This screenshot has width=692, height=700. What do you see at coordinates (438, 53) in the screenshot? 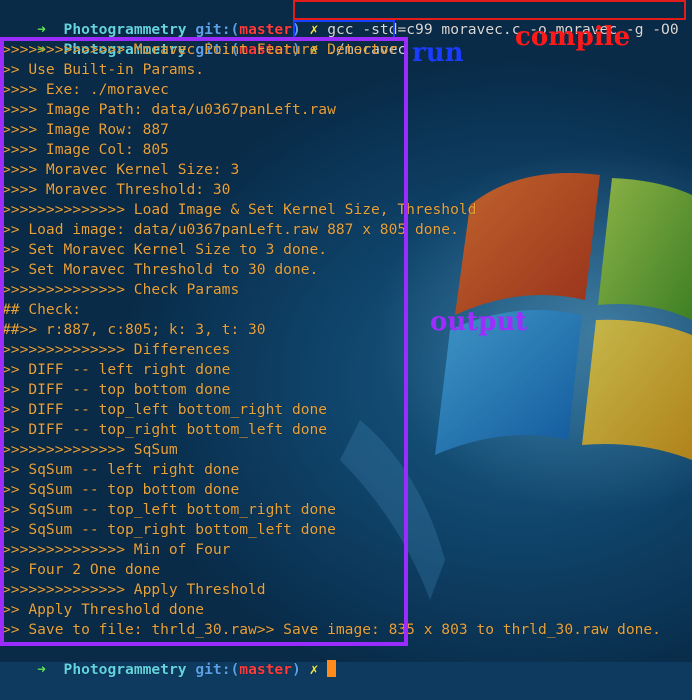
I see `run-annotation: run` at bounding box center [438, 53].